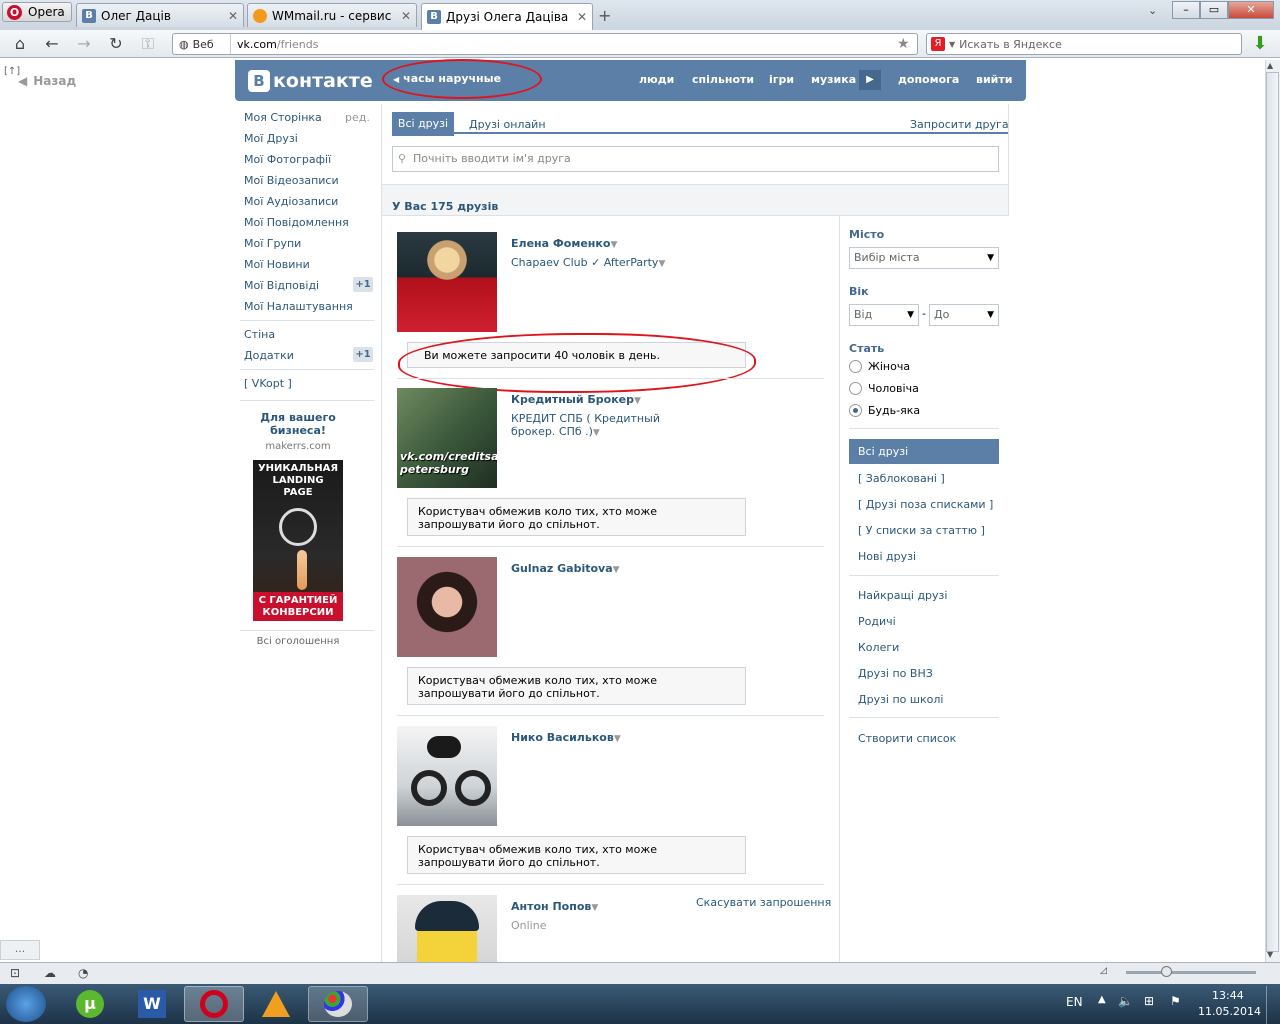  Describe the element at coordinates (1074, 1002) in the screenshot. I see `language-indicator: EN` at that location.